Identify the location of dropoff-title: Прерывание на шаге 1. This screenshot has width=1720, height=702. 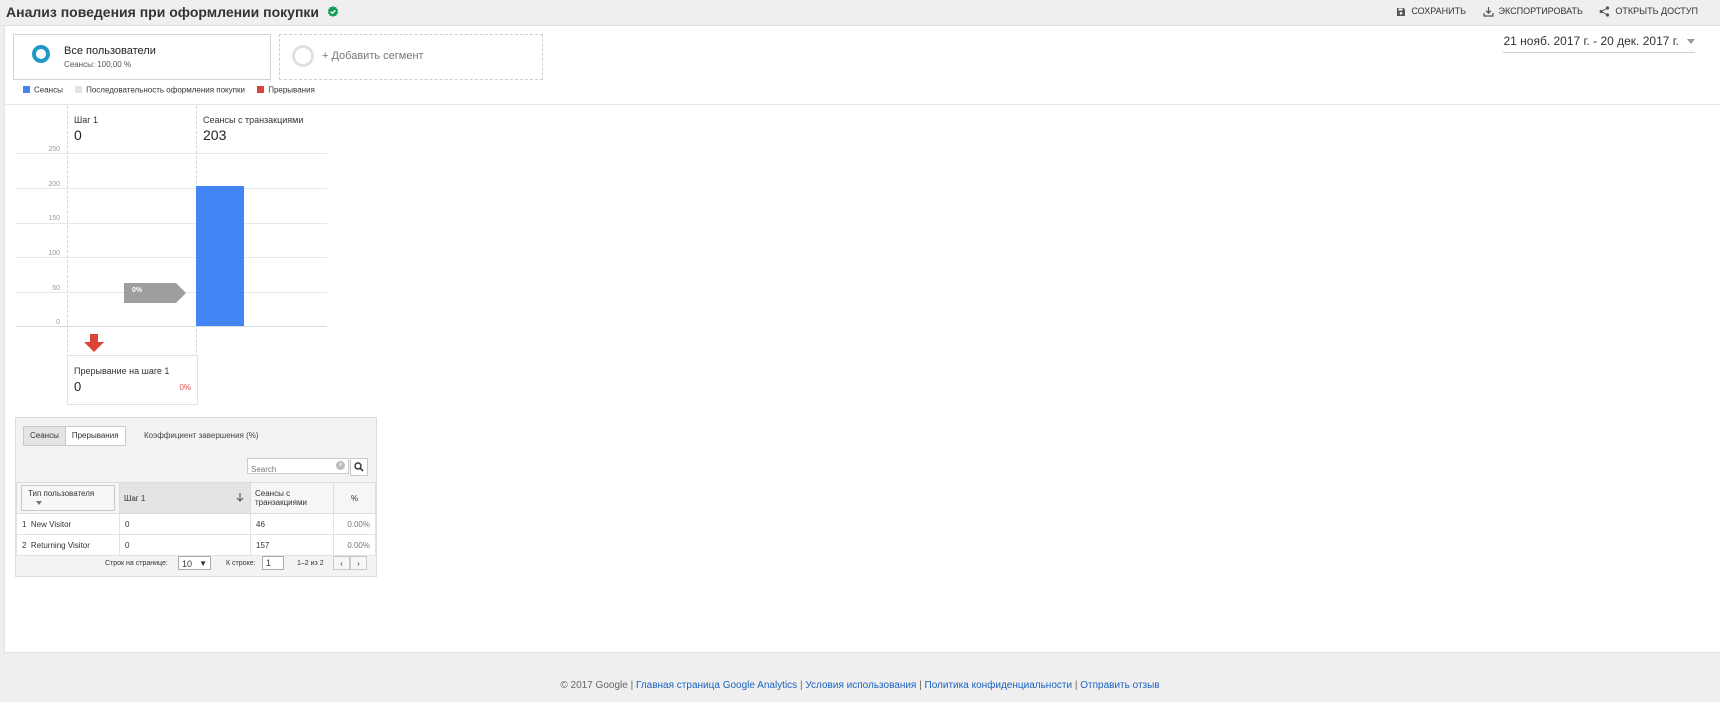
(122, 371).